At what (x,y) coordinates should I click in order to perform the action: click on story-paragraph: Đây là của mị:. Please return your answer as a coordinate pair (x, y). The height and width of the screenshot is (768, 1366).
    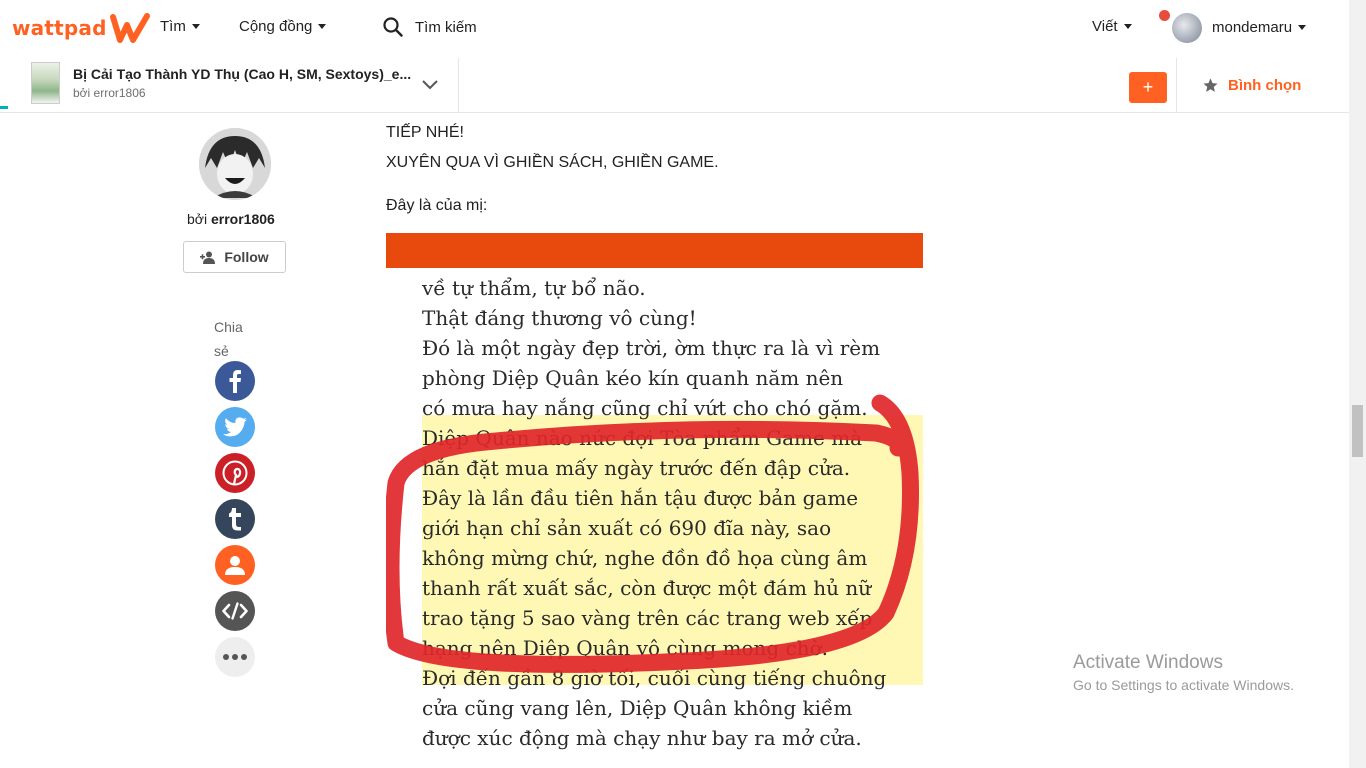
    Looking at the image, I should click on (437, 205).